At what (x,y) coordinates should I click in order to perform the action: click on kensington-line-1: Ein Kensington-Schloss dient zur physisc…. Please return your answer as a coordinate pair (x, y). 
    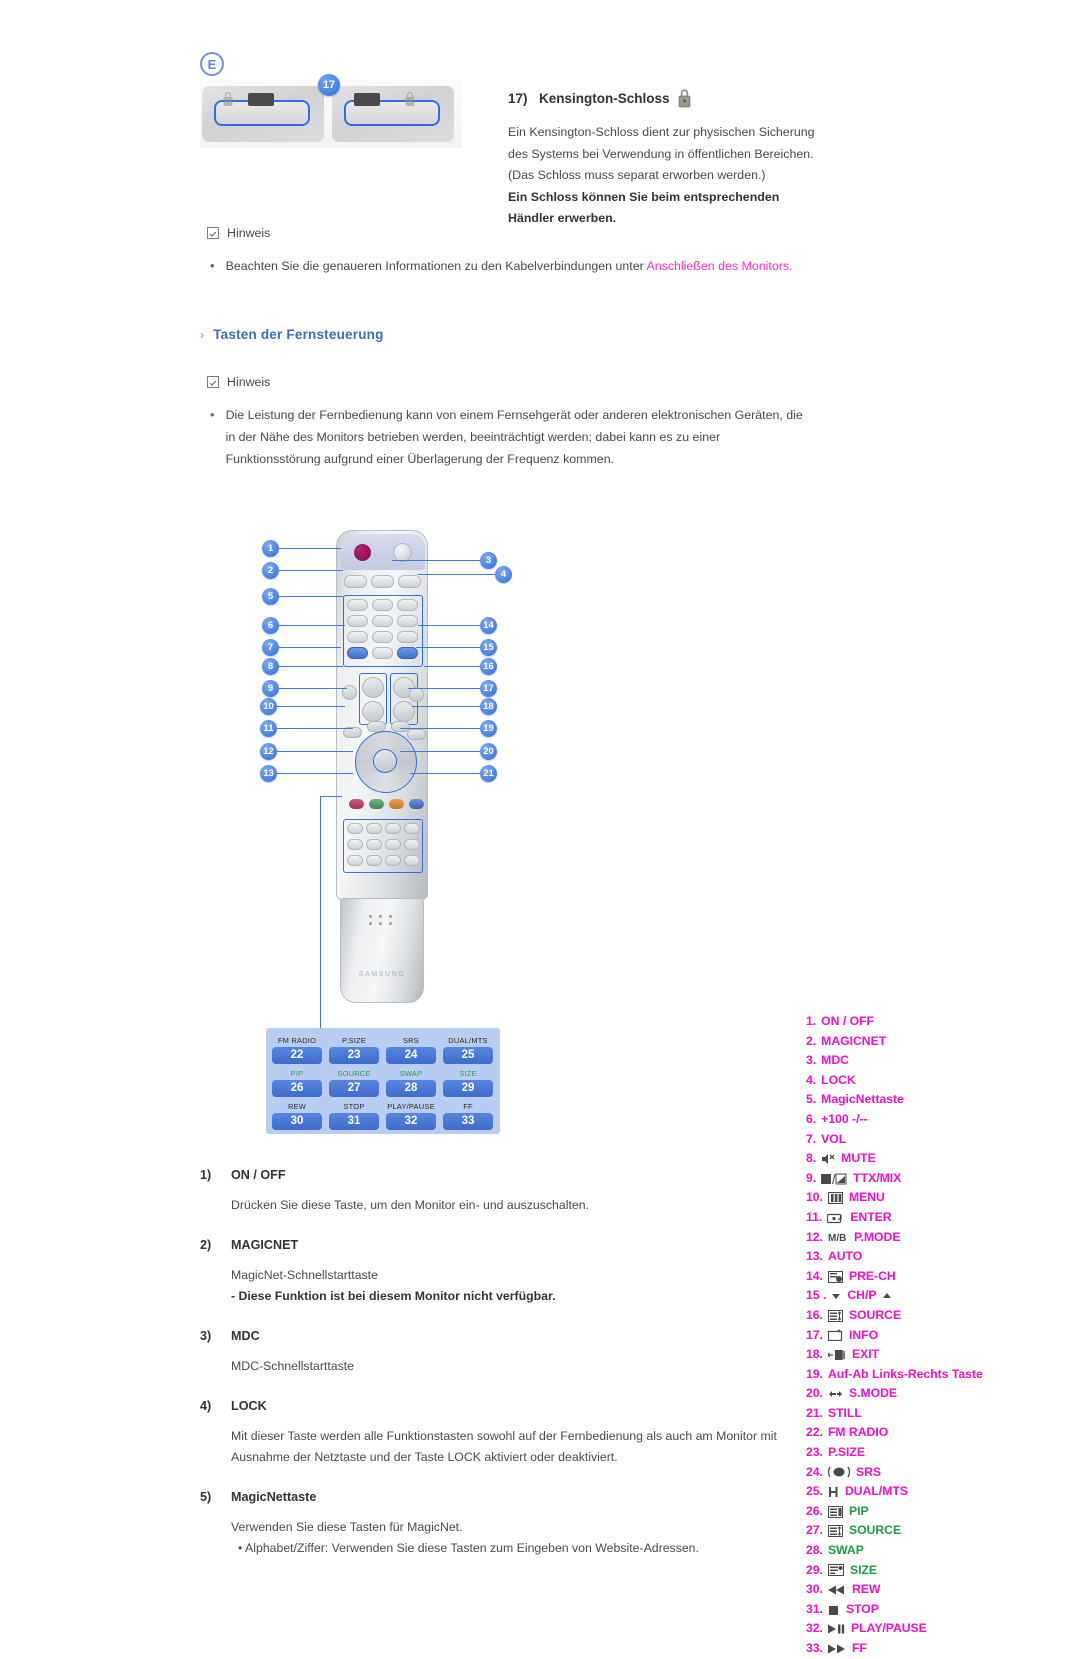
    Looking at the image, I should click on (661, 132).